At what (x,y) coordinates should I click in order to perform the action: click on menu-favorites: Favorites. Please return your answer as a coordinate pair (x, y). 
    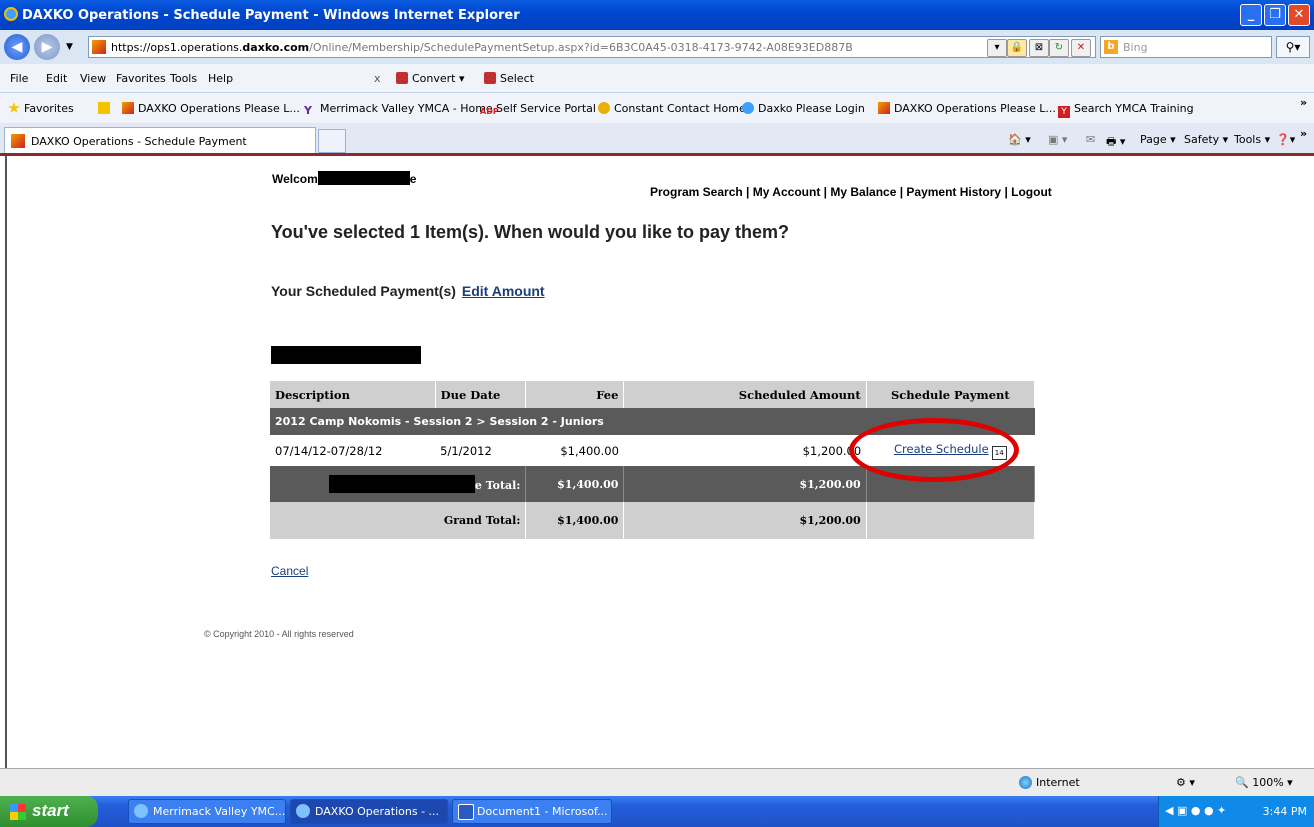
    Looking at the image, I should click on (141, 78).